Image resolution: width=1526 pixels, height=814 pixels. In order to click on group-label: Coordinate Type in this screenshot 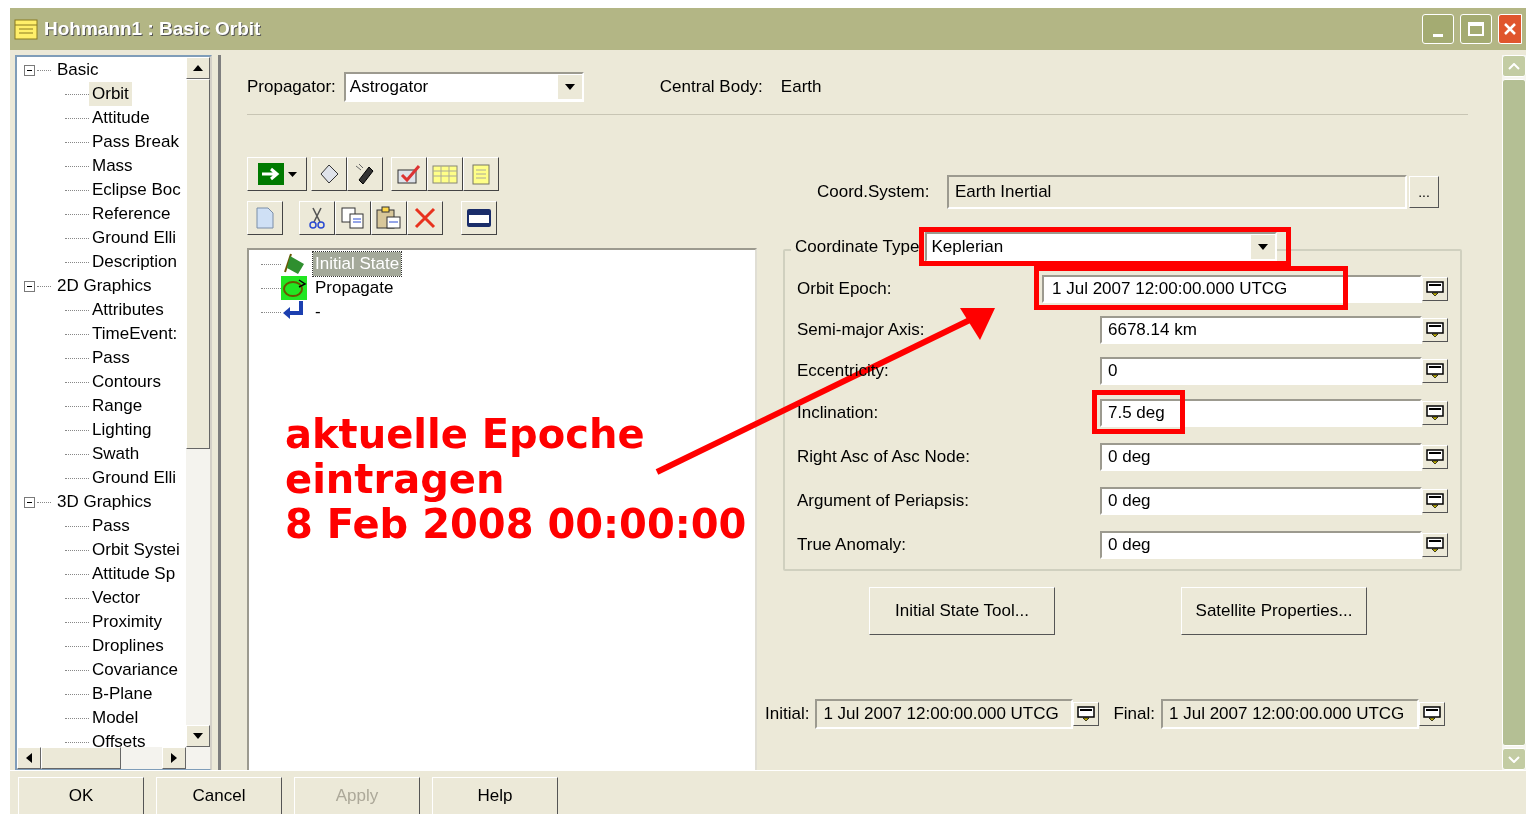, I will do `click(857, 247)`.